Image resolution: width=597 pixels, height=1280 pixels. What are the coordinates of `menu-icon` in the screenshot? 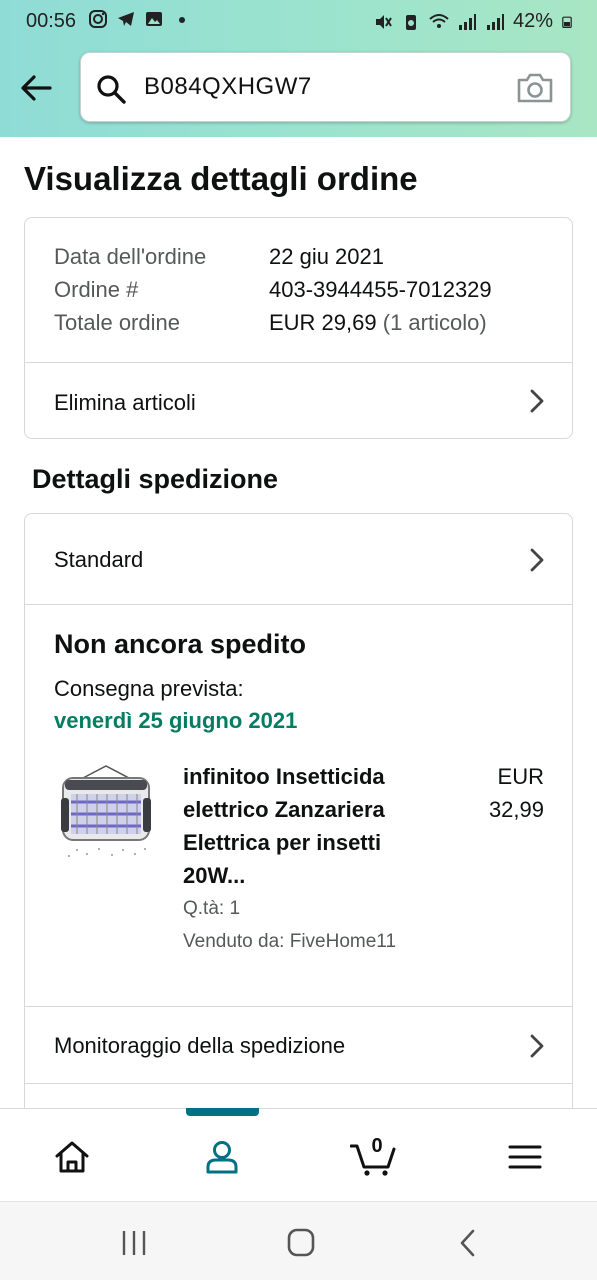 It's located at (525, 1157).